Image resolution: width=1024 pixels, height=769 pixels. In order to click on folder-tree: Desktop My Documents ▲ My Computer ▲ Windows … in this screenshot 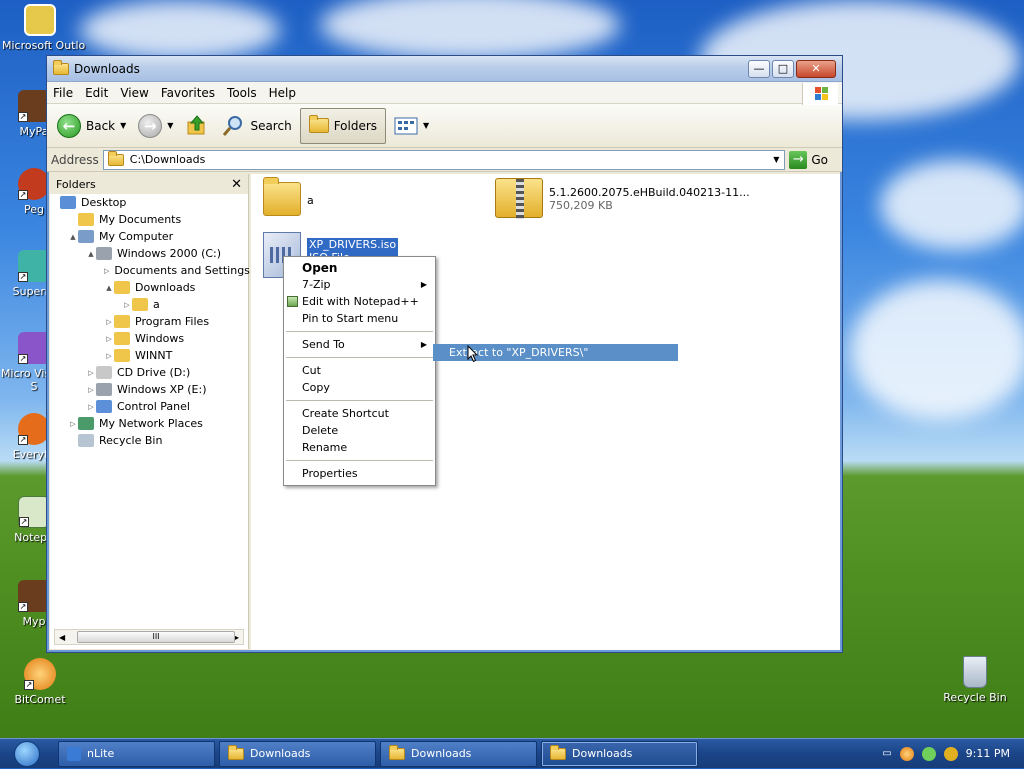, I will do `click(150, 321)`.